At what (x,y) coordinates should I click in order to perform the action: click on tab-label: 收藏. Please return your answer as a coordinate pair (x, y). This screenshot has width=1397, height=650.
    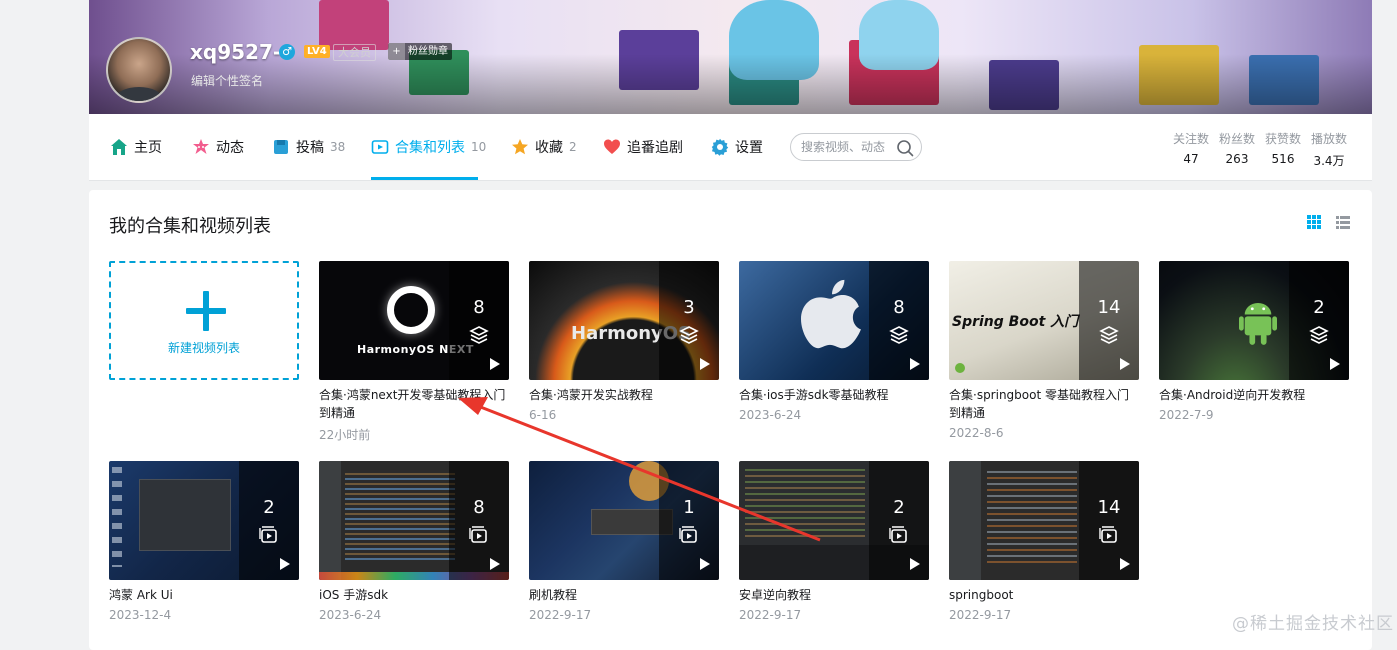
    Looking at the image, I should click on (549, 148).